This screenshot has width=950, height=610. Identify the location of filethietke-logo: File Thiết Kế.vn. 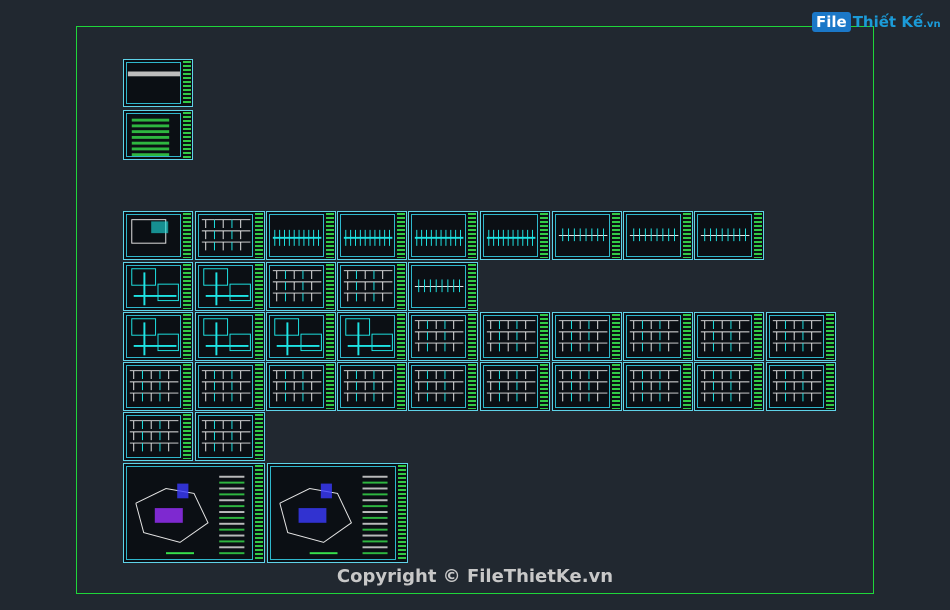
(876, 22).